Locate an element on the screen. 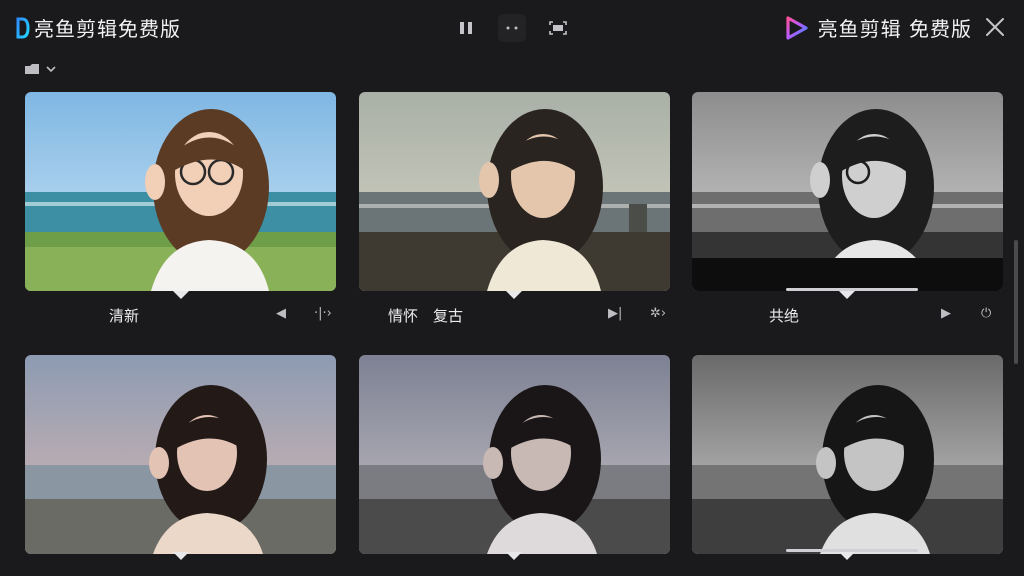 Image resolution: width=1024 pixels, height=576 pixels. window-controls is located at coordinates (512, 28).